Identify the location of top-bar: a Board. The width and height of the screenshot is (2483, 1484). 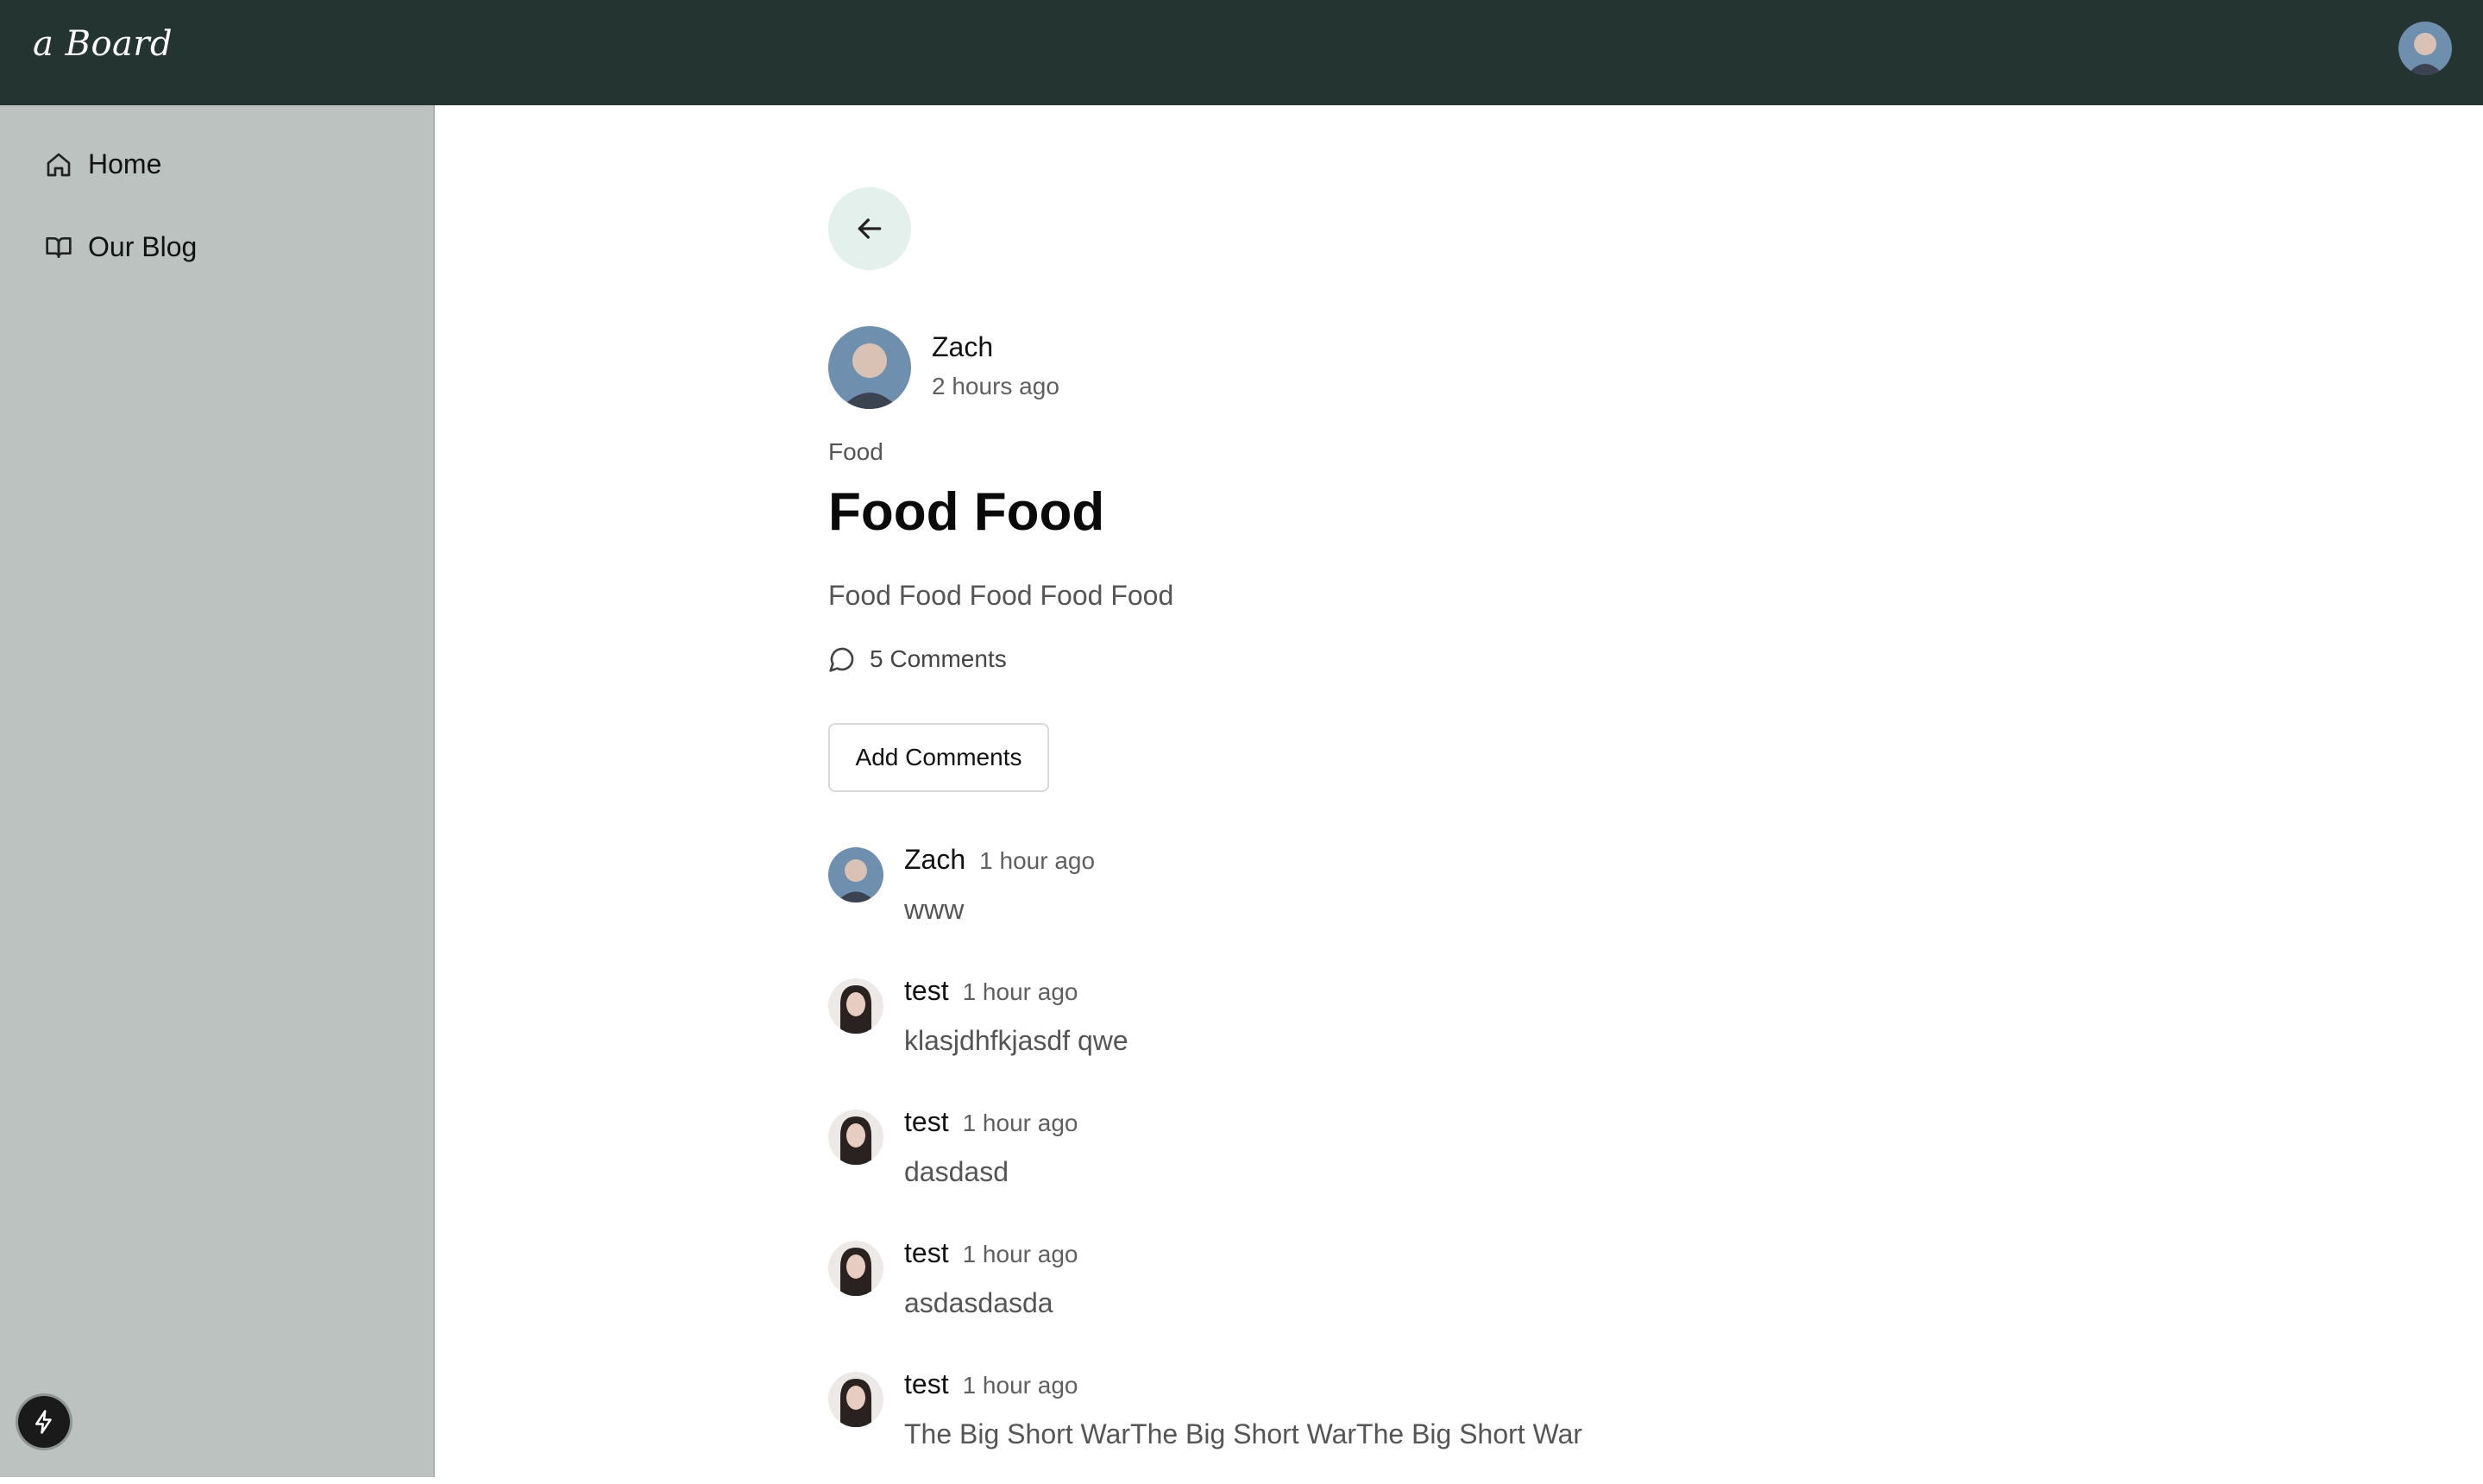
(1241, 52).